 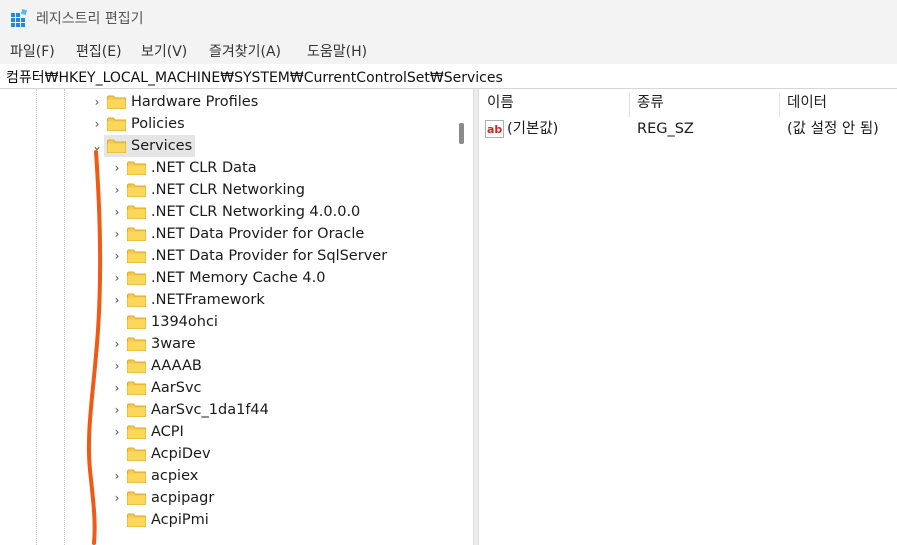 I want to click on annotation-stroke, so click(x=94, y=347).